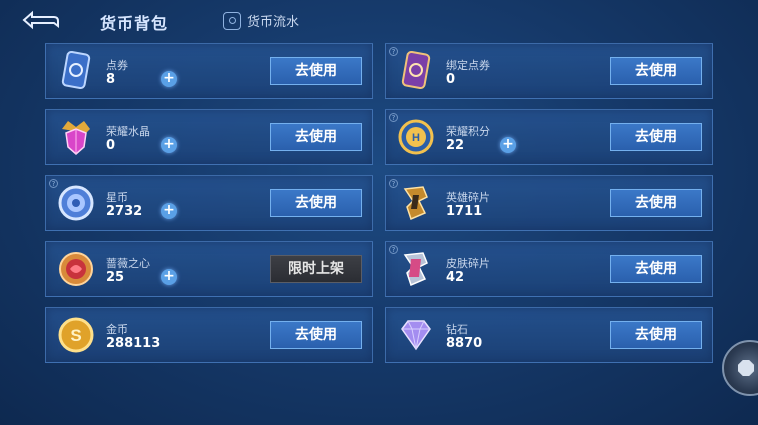  Describe the element at coordinates (656, 71) in the screenshot. I see `use-bound-voucher-button: 去使用` at that location.